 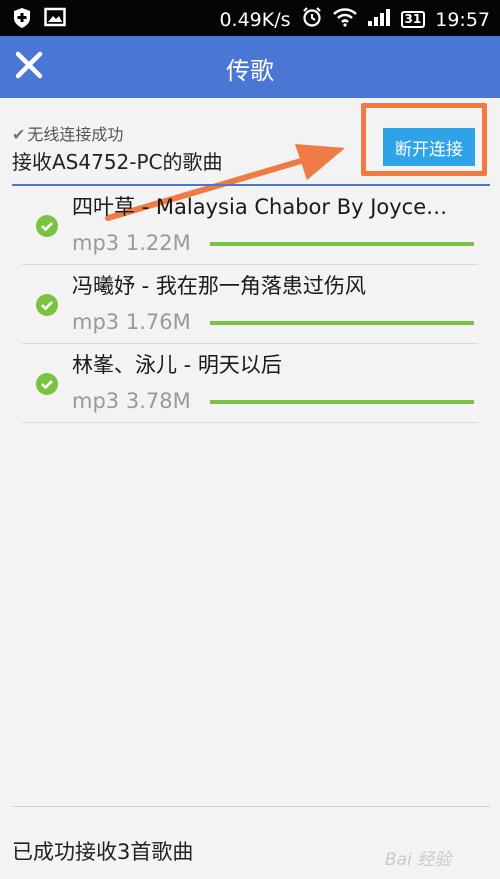 I want to click on connection-status: ✔ 无线连接成功, so click(x=67, y=133).